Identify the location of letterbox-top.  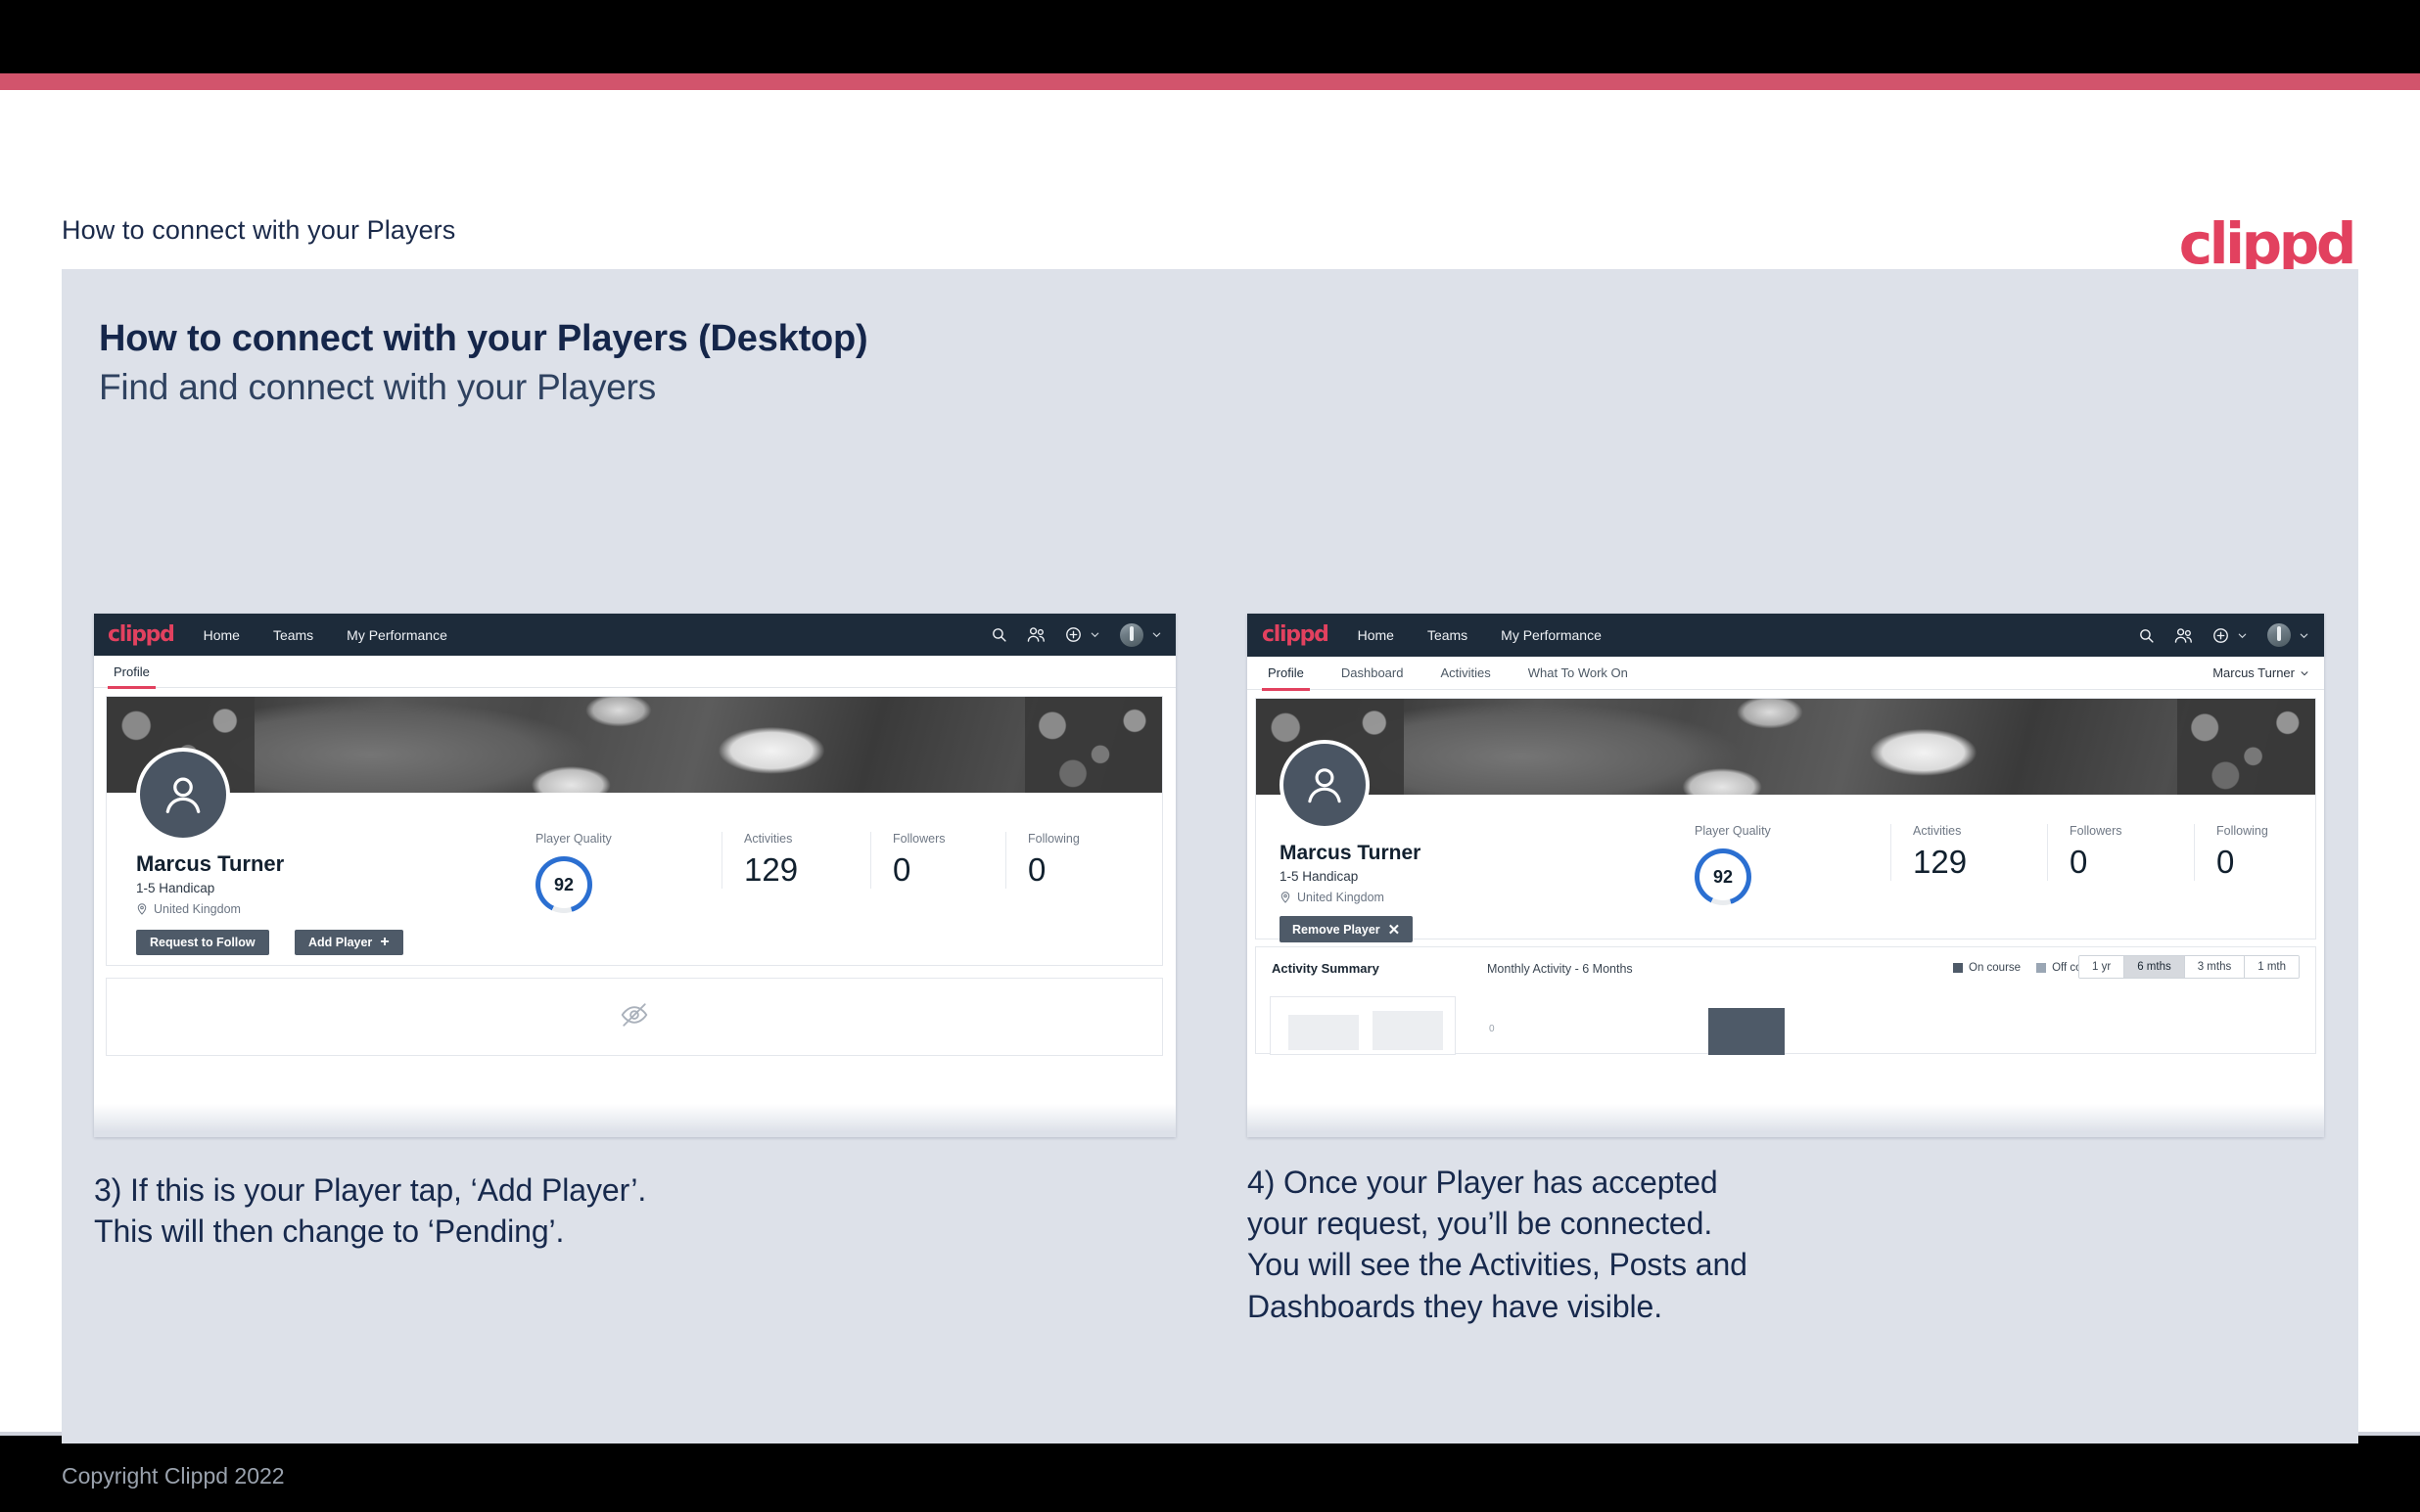
(1210, 36).